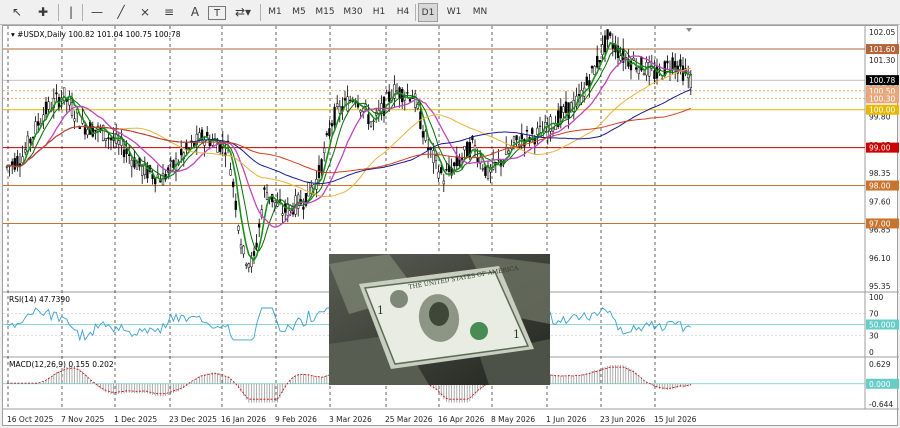 This screenshot has width=900, height=428. Describe the element at coordinates (409, 419) in the screenshot. I see `date-axis-label: 25 Mar 2026` at that location.